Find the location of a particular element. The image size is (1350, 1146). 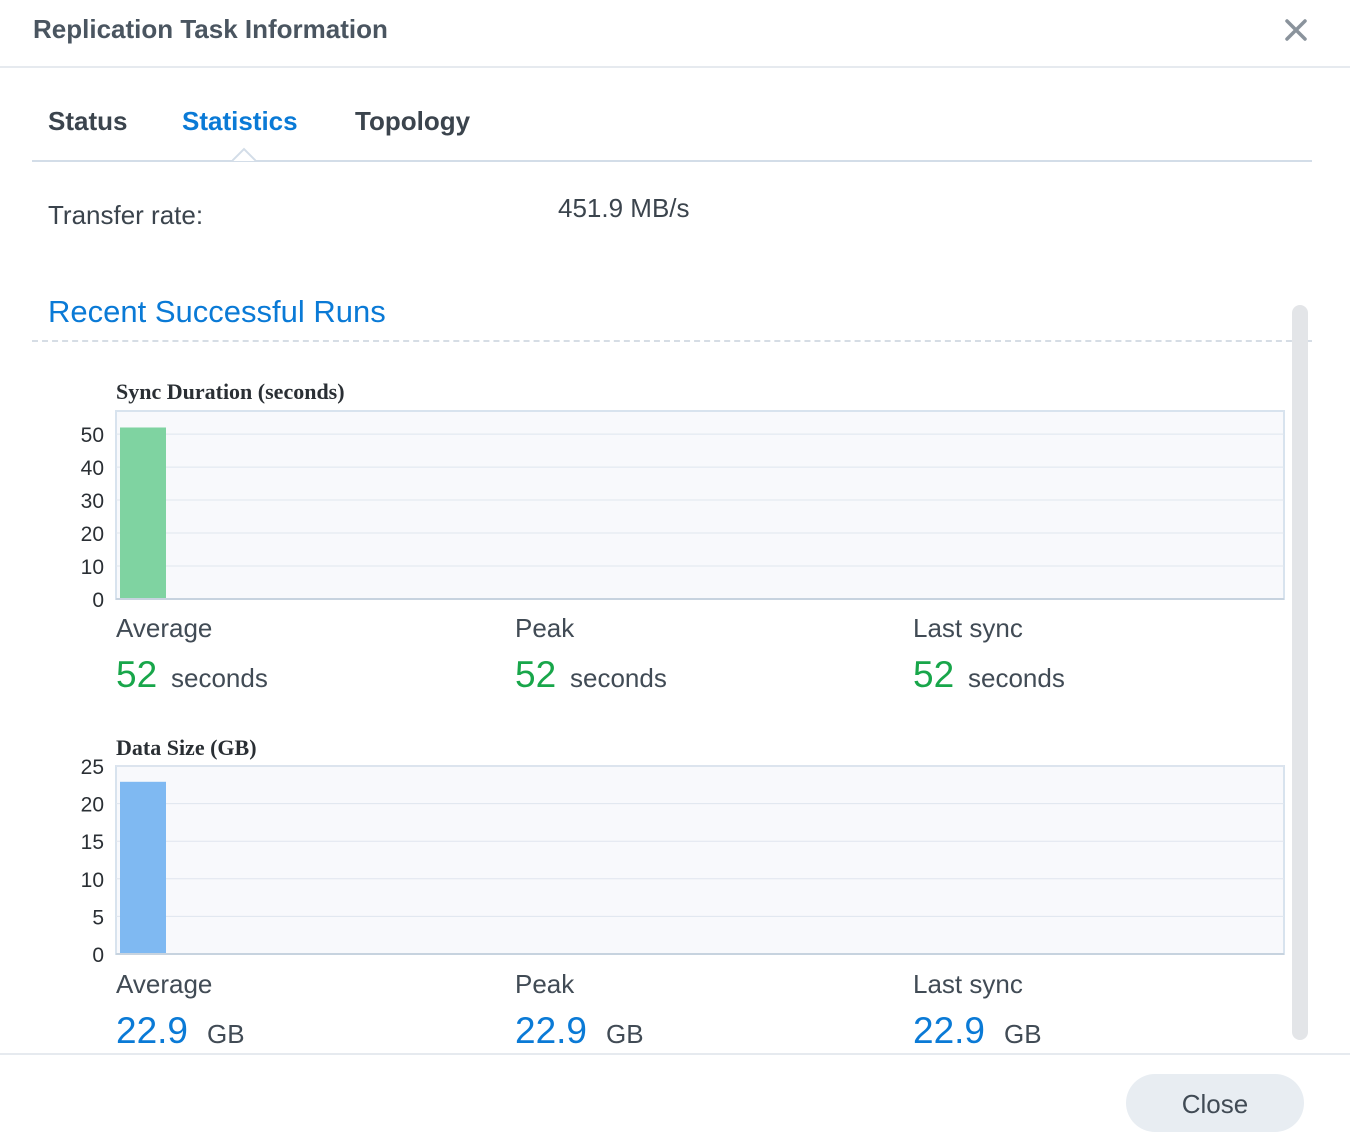

sync-peak-value: 52 is located at coordinates (536, 674).